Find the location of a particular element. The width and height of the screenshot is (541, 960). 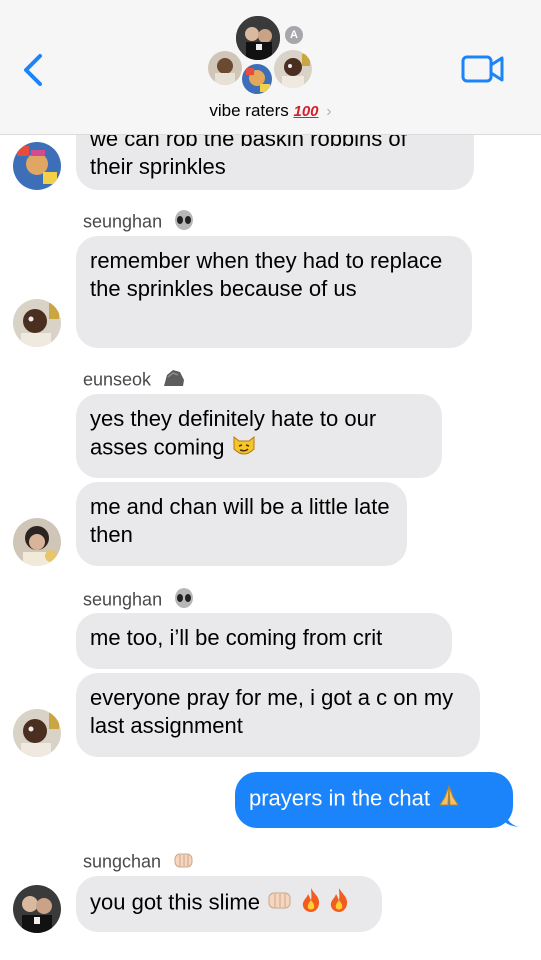

conversation-header: A vibe raters 100 › is located at coordinates (270, 67).